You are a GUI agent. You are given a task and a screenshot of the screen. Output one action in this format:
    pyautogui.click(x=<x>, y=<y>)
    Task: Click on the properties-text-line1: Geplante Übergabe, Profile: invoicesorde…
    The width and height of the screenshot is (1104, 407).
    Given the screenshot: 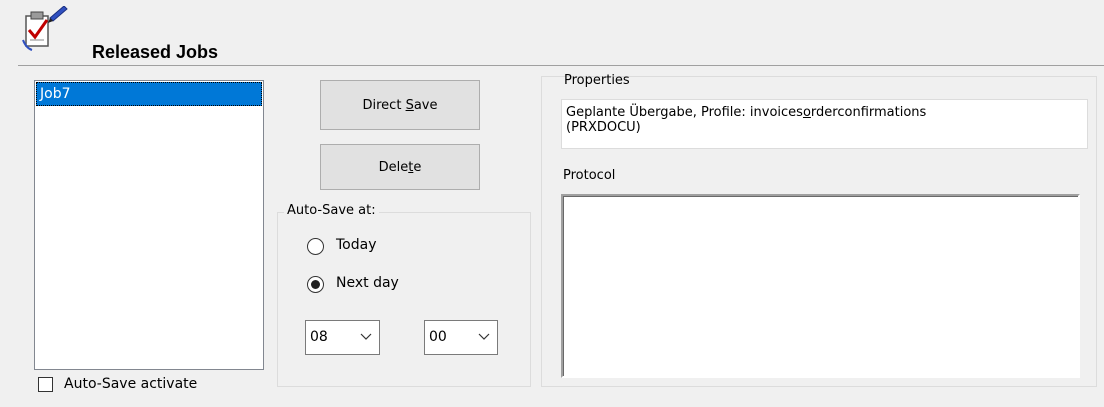 What is the action you would take?
    pyautogui.click(x=824, y=112)
    